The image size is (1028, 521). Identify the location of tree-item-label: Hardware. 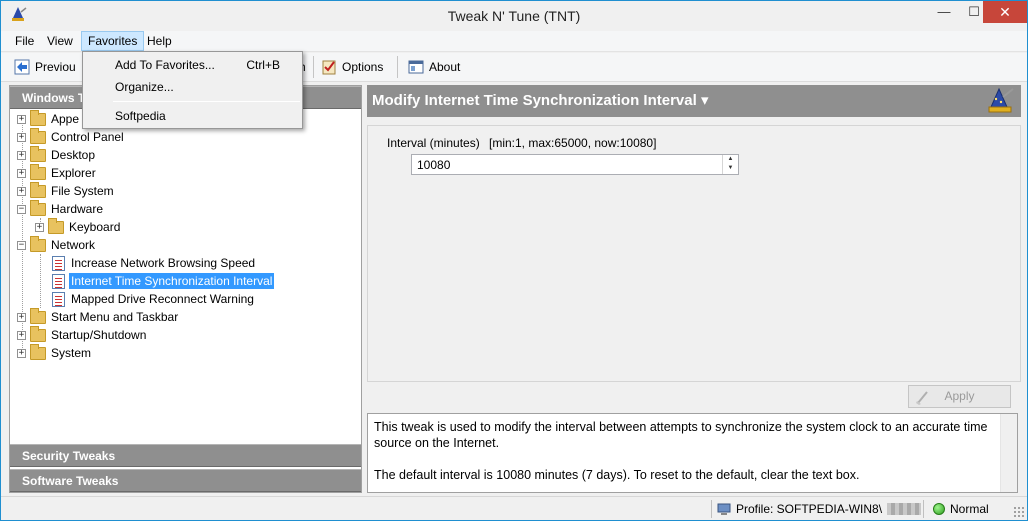
(77, 209).